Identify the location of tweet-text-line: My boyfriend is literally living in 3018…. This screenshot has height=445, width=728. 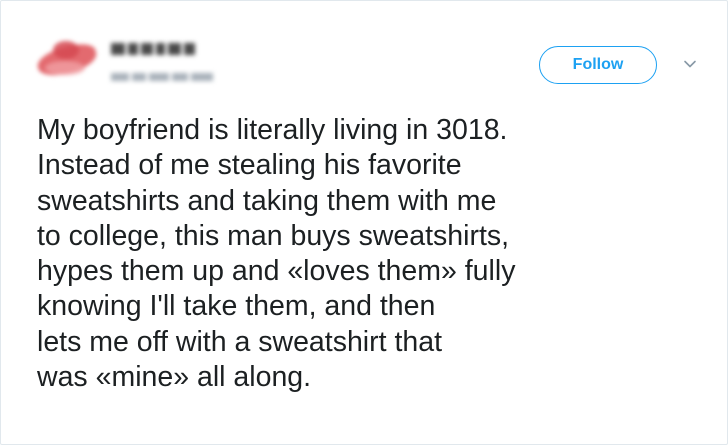
(272, 130).